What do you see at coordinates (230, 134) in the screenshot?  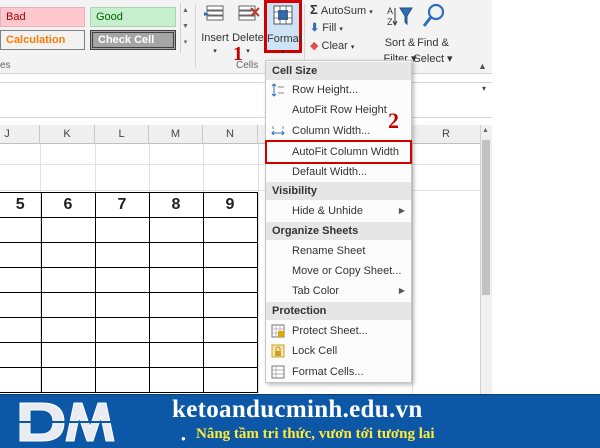 I see `column-header-n: N` at bounding box center [230, 134].